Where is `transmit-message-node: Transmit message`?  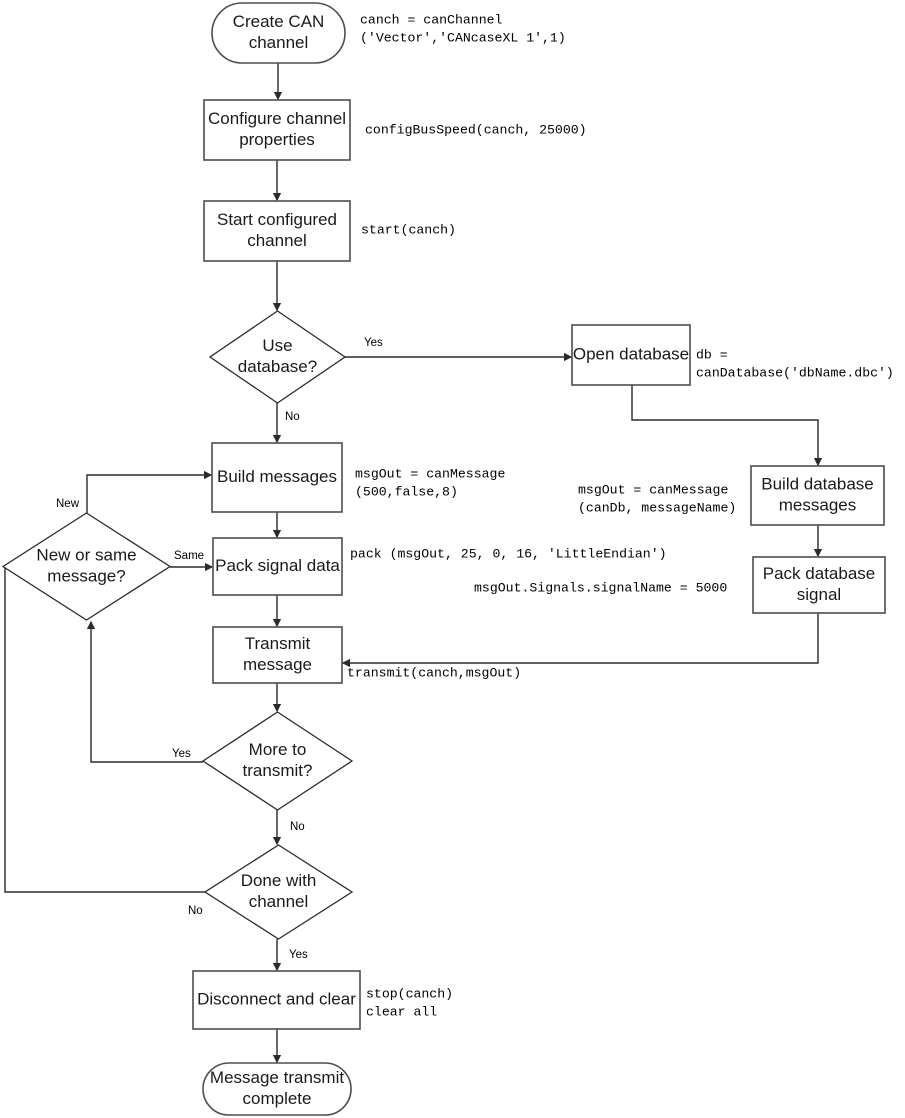 transmit-message-node: Transmit message is located at coordinates (277, 655).